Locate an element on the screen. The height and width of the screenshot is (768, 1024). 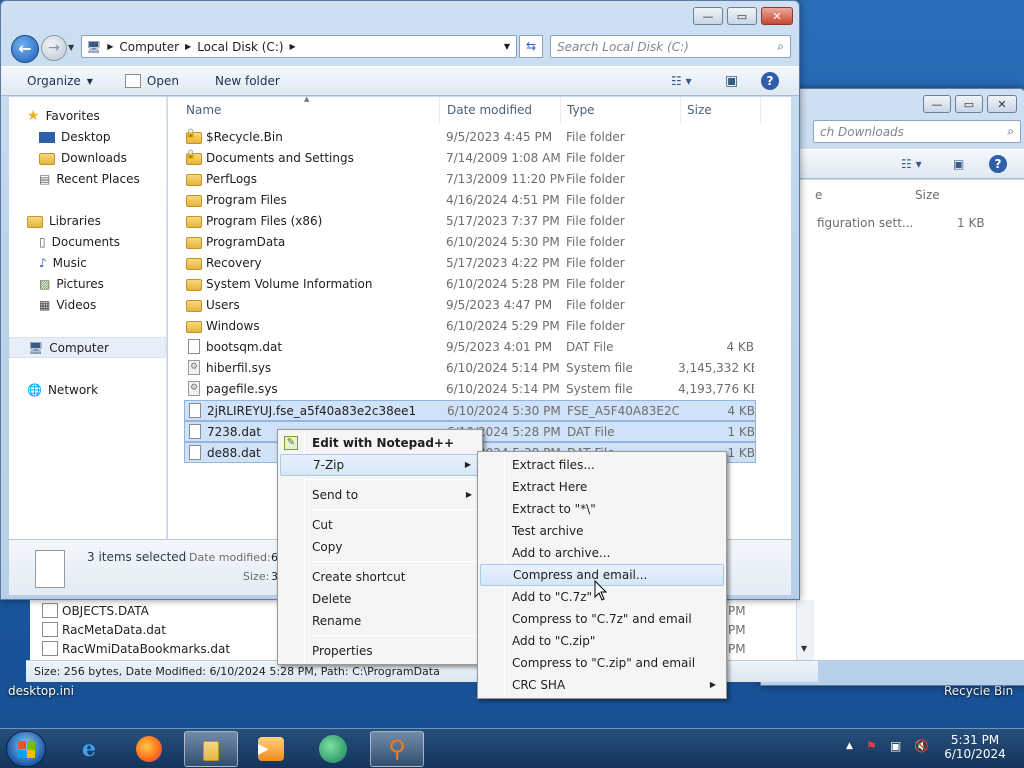
menu-item: Cut is located at coordinates (380, 525).